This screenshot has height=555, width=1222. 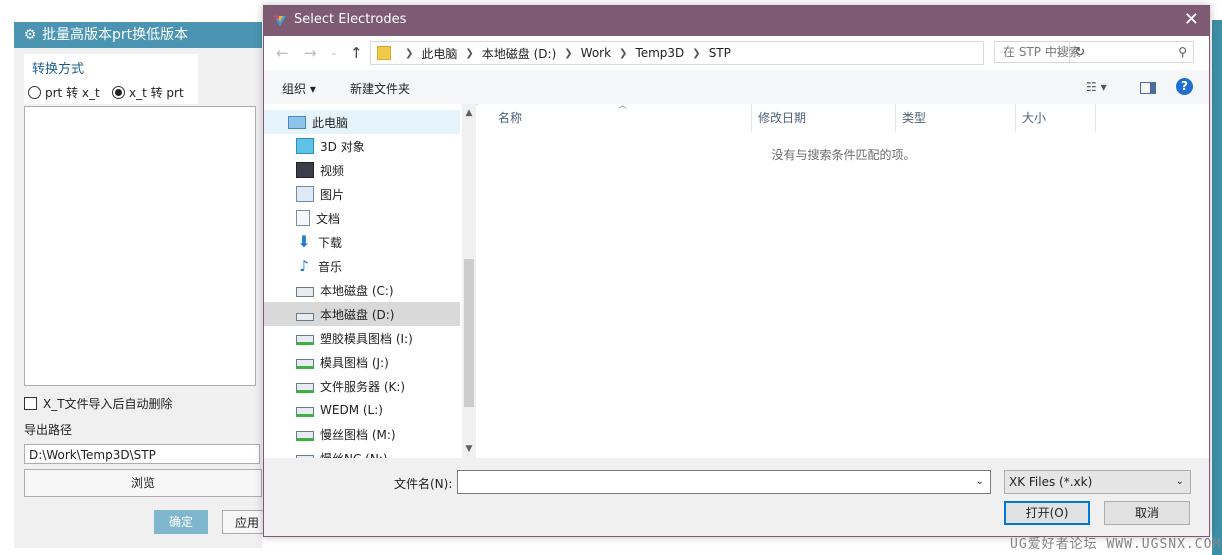 What do you see at coordinates (351, 410) in the screenshot?
I see `nav-item-label: WEDM (L:)` at bounding box center [351, 410].